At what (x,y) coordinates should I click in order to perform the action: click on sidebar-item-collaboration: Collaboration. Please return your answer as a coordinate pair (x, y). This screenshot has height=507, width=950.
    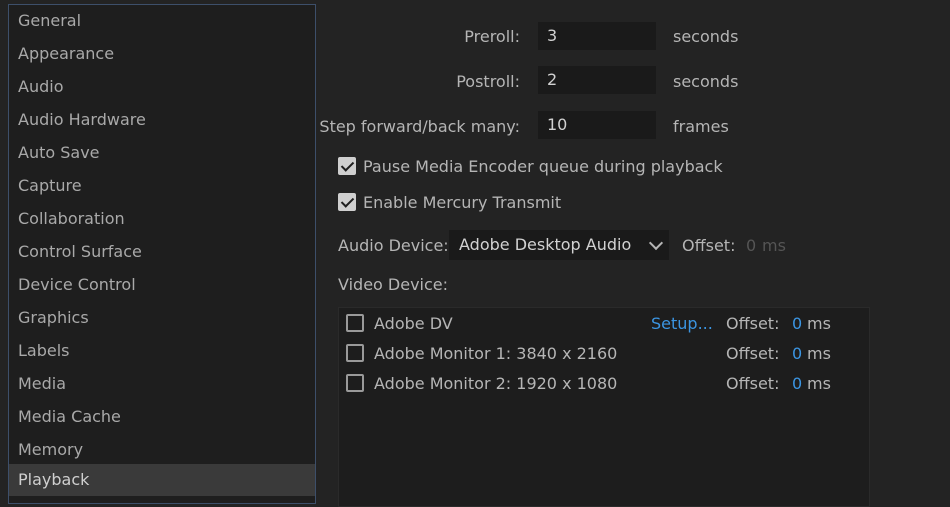
    Looking at the image, I should click on (162, 219).